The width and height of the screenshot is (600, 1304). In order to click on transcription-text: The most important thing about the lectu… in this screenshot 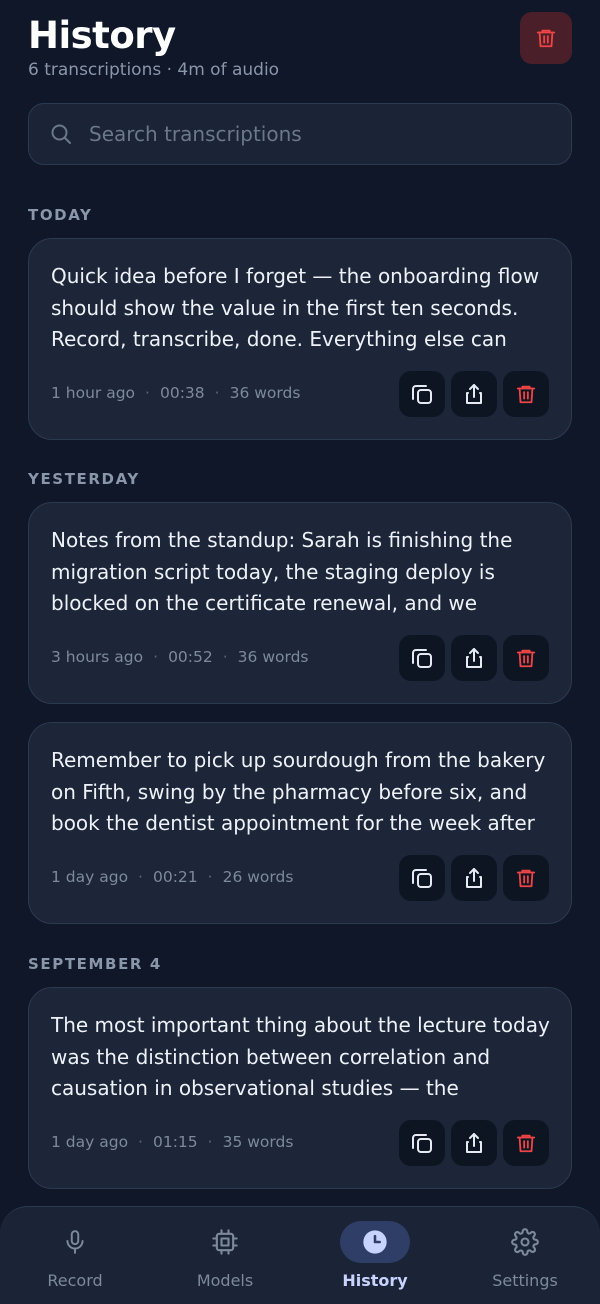, I will do `click(300, 1056)`.